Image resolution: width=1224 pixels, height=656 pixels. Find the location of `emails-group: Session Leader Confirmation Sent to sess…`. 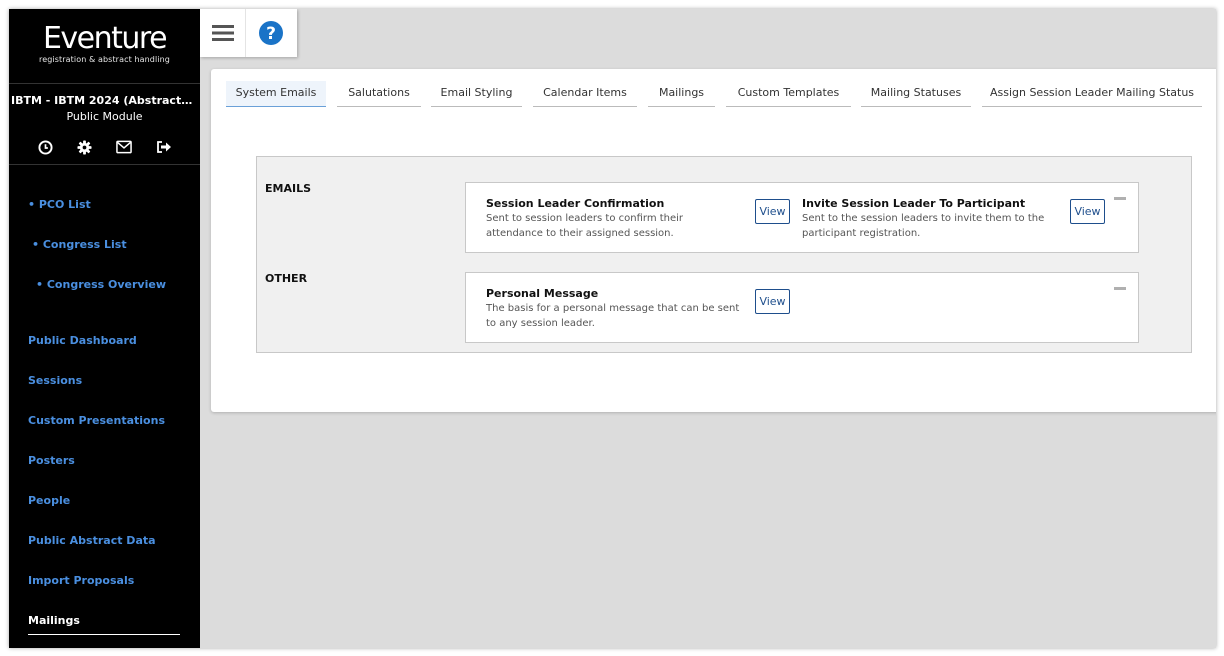

emails-group: Session Leader Confirmation Sent to sess… is located at coordinates (802, 217).